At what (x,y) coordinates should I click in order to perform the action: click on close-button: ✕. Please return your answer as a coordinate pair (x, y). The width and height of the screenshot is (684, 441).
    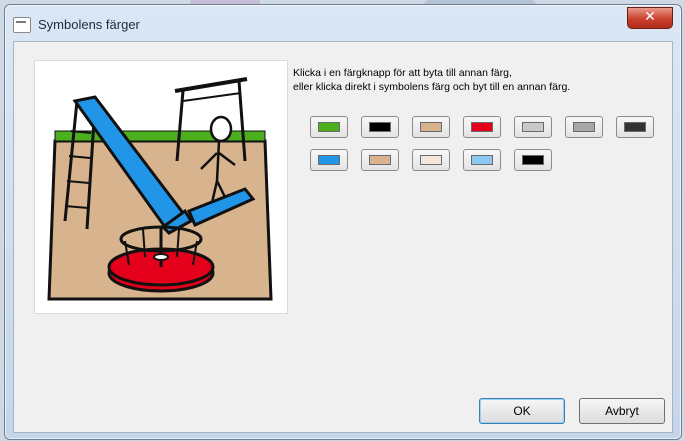
    Looking at the image, I should click on (650, 18).